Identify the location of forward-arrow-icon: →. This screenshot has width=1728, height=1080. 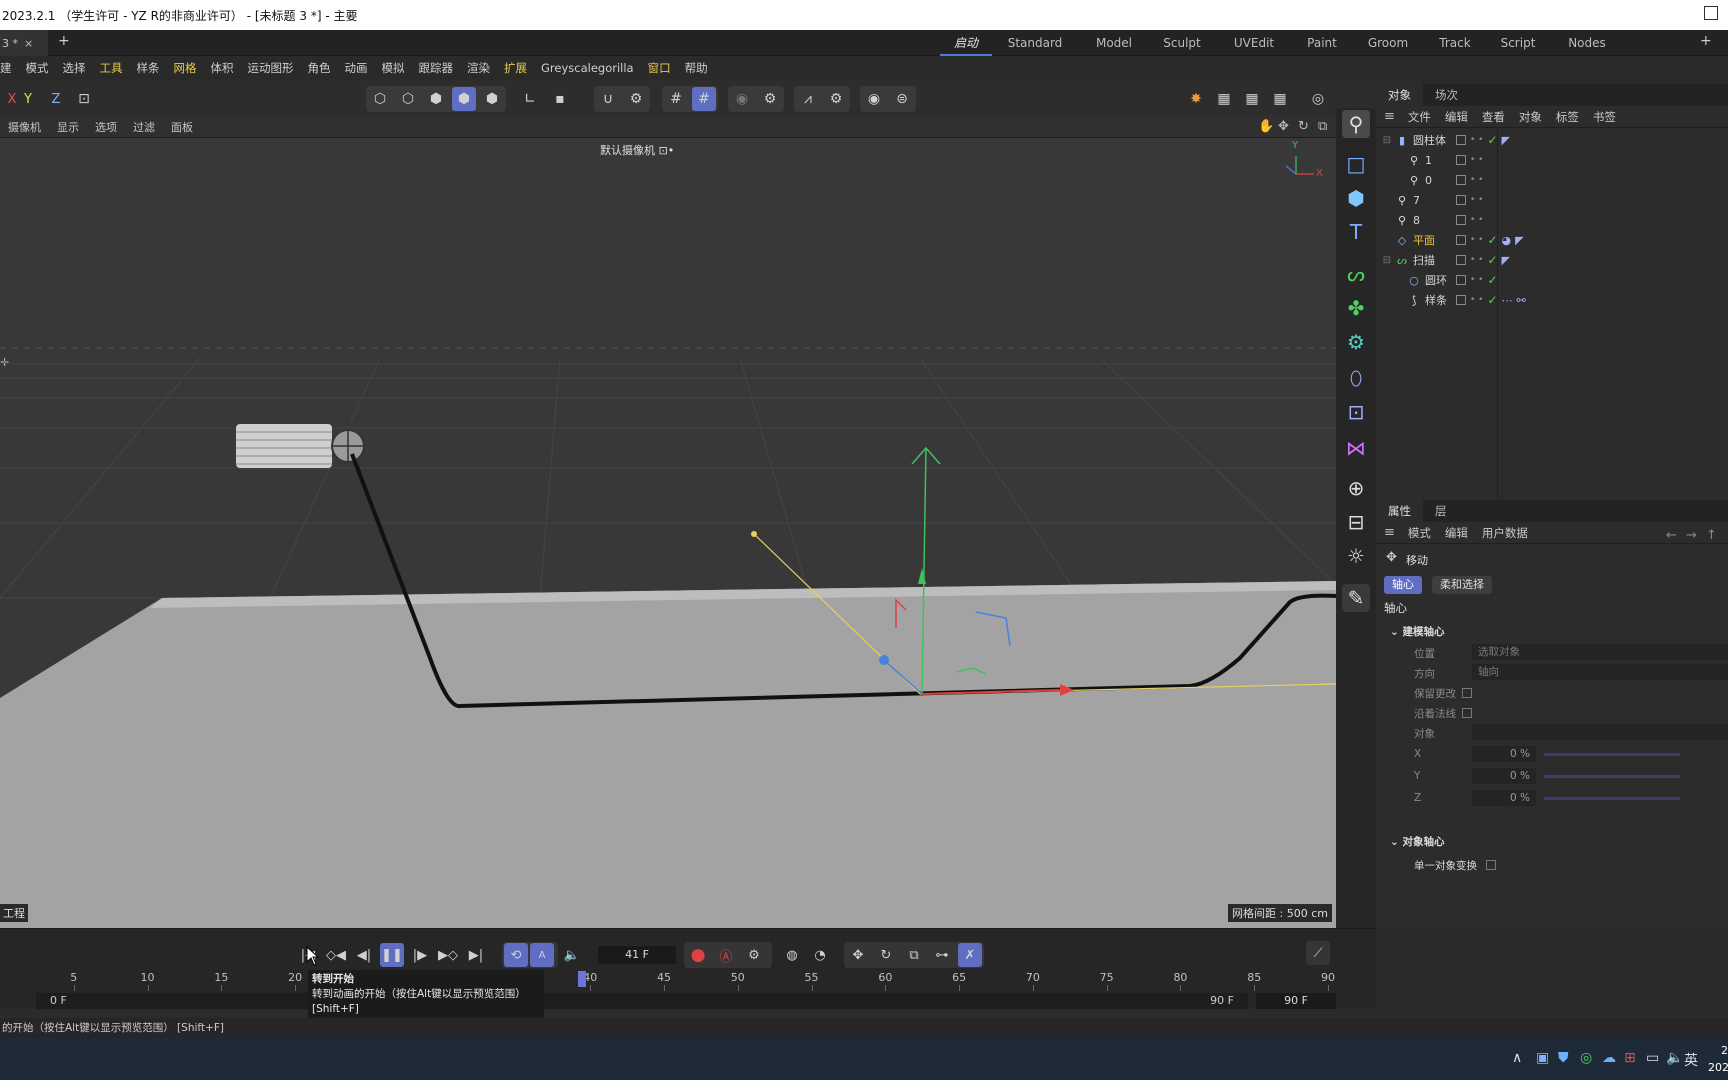
(1691, 535).